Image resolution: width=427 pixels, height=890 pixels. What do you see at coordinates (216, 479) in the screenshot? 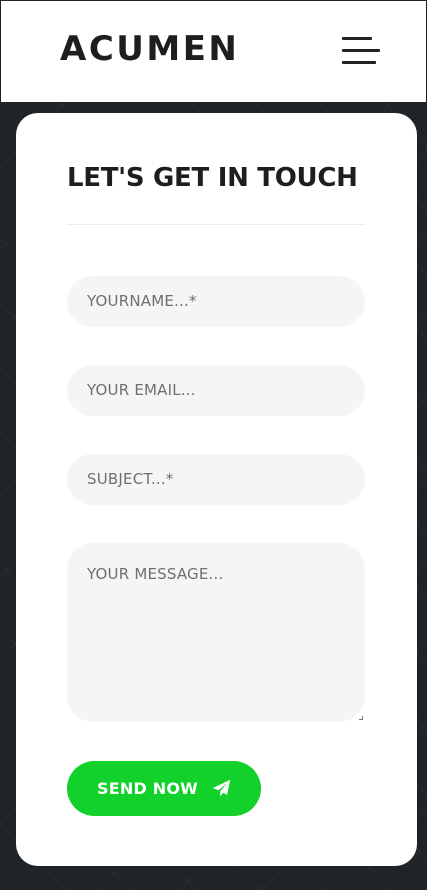
I see `subject-field: SUBJECT...*` at bounding box center [216, 479].